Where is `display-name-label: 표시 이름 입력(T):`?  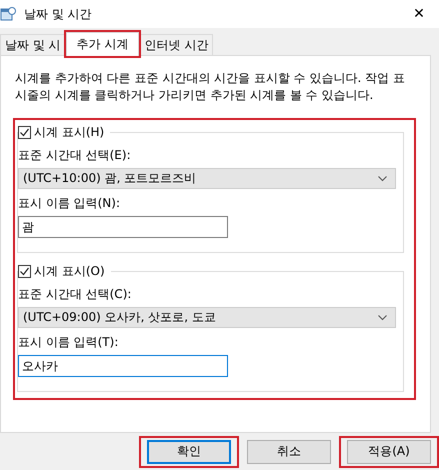
display-name-label: 표시 이름 입력(T): is located at coordinates (69, 342).